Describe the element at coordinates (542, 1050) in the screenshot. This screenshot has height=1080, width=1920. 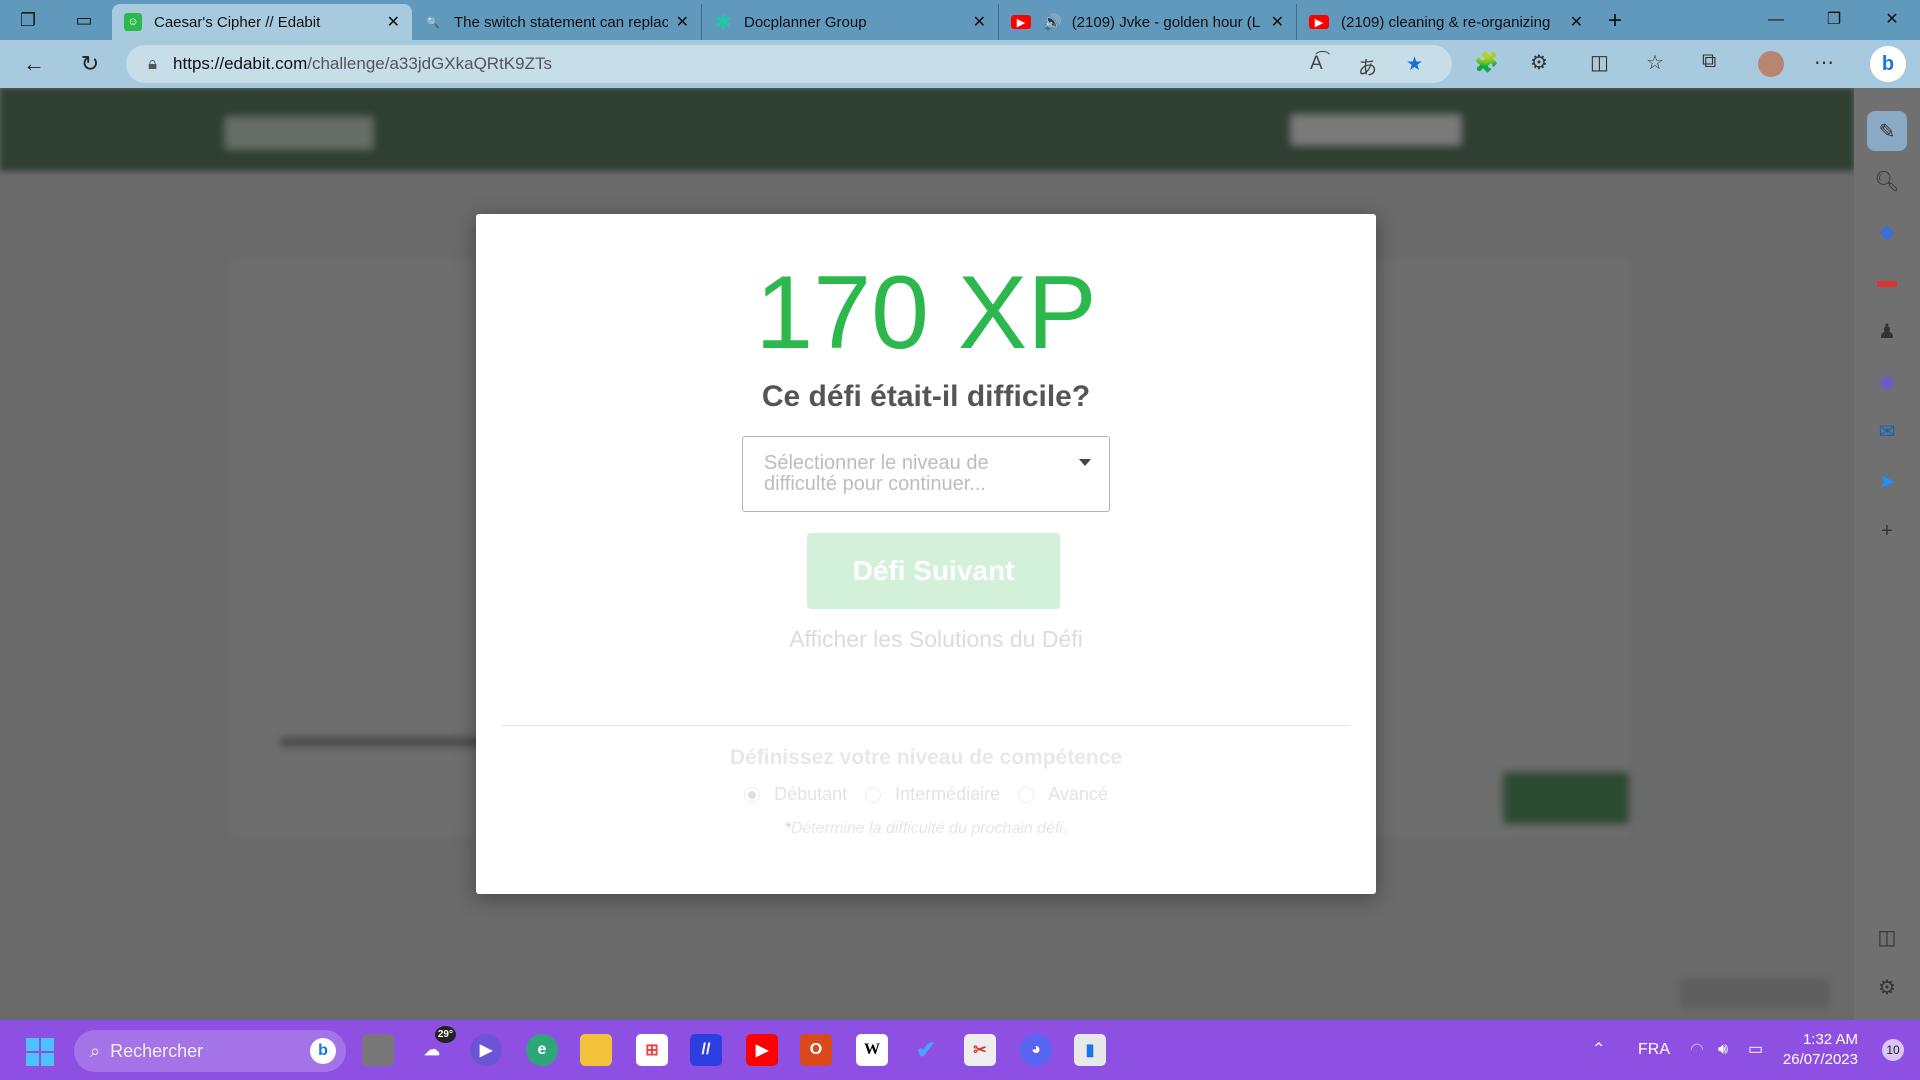
I see `edge-icon: e` at that location.